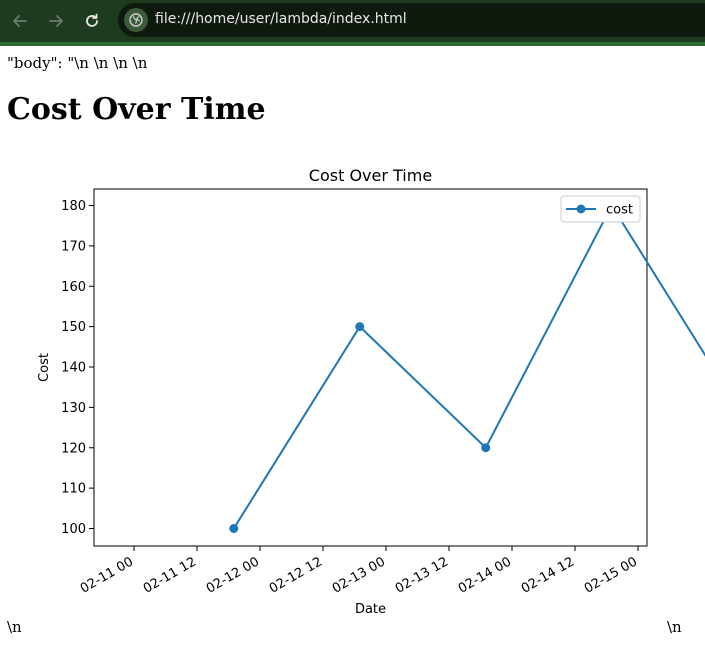 Image resolution: width=705 pixels, height=655 pixels. I want to click on chart-title: Cost Over Time, so click(370, 175).